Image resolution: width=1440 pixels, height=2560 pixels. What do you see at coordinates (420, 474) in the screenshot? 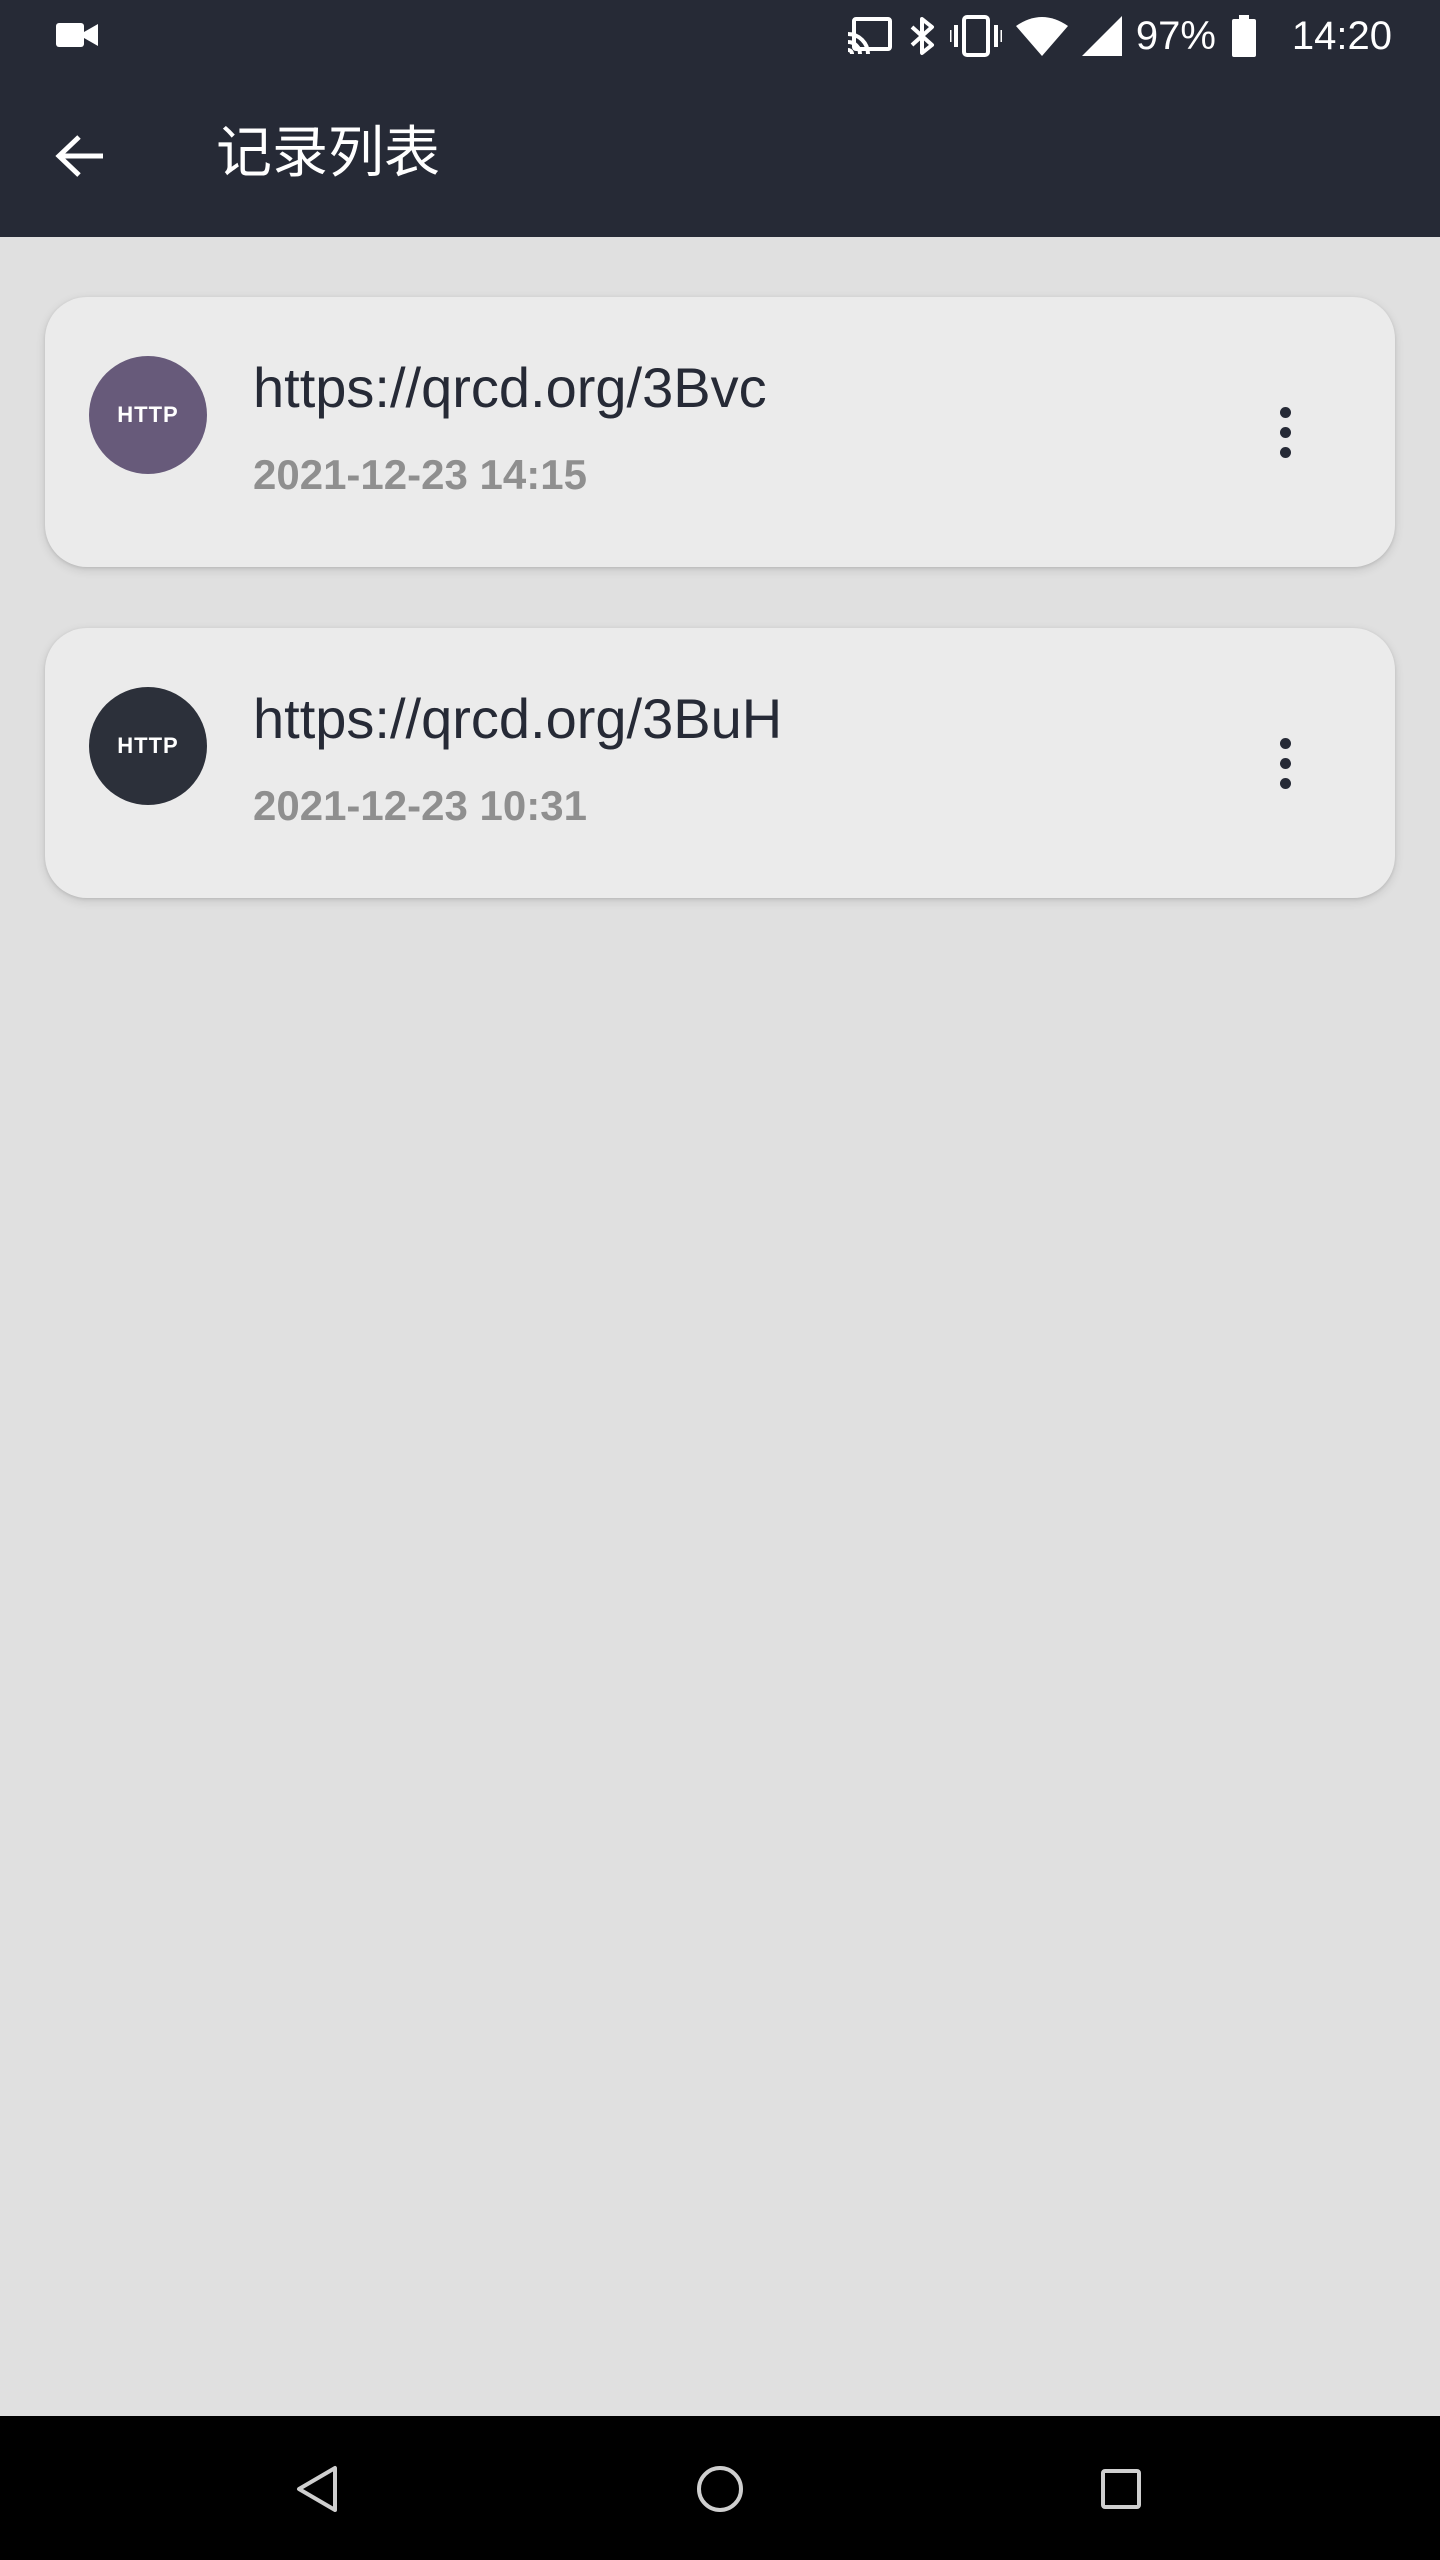
I see `record-date: 2021-12-23 14:15` at bounding box center [420, 474].